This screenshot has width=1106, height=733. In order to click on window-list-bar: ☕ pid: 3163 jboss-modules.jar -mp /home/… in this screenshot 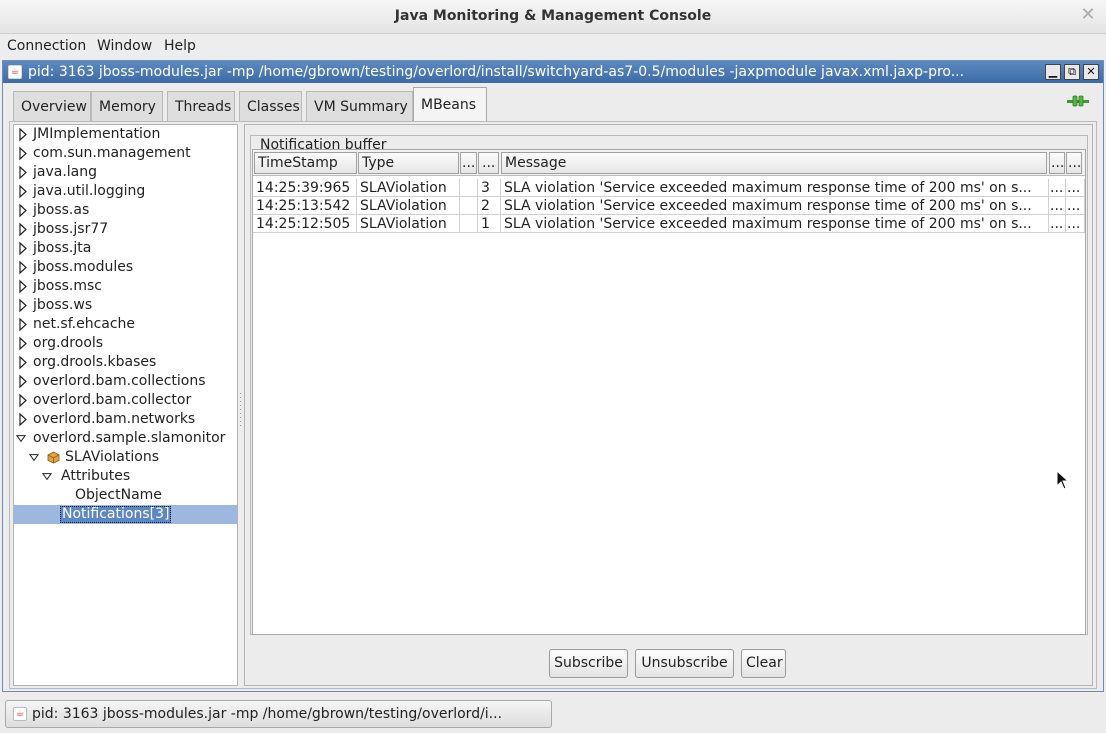, I will do `click(553, 713)`.